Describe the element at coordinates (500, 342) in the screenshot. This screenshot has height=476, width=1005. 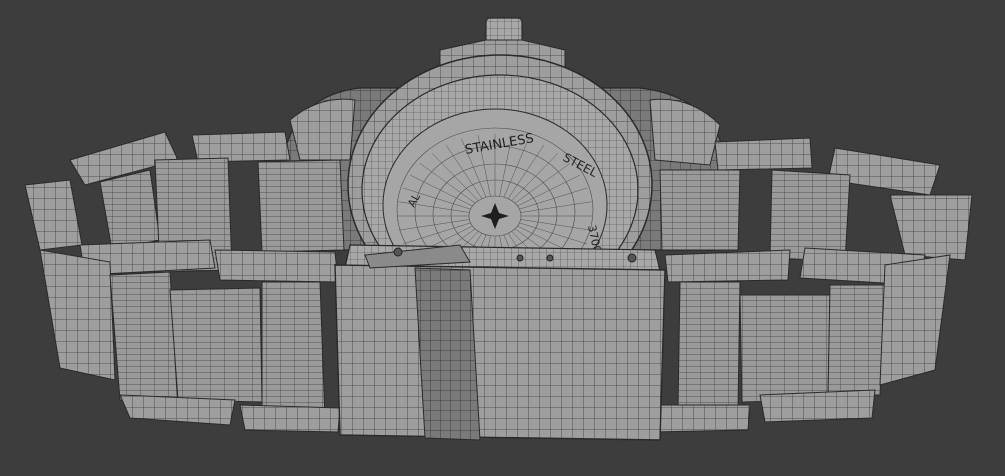
I see `clasp` at that location.